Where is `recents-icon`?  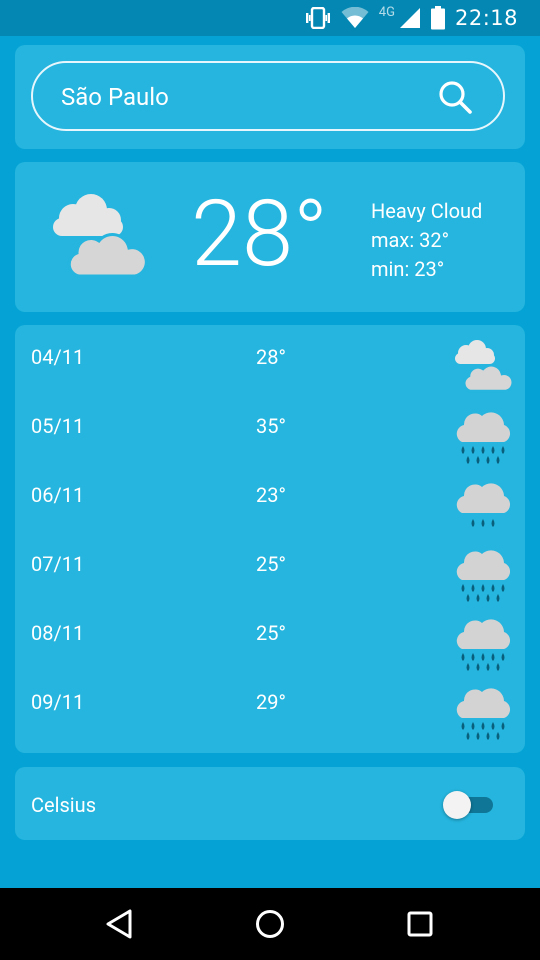 recents-icon is located at coordinates (420, 924).